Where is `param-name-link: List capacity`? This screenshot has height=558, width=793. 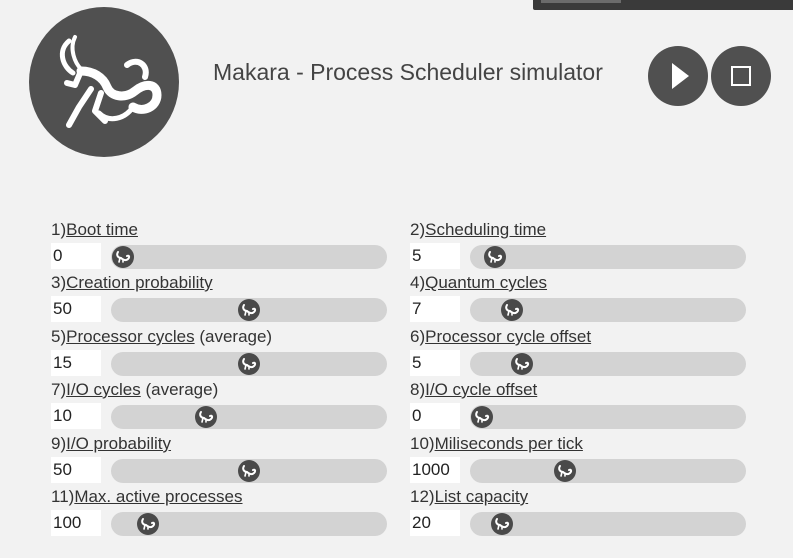 param-name-link: List capacity is located at coordinates (482, 496).